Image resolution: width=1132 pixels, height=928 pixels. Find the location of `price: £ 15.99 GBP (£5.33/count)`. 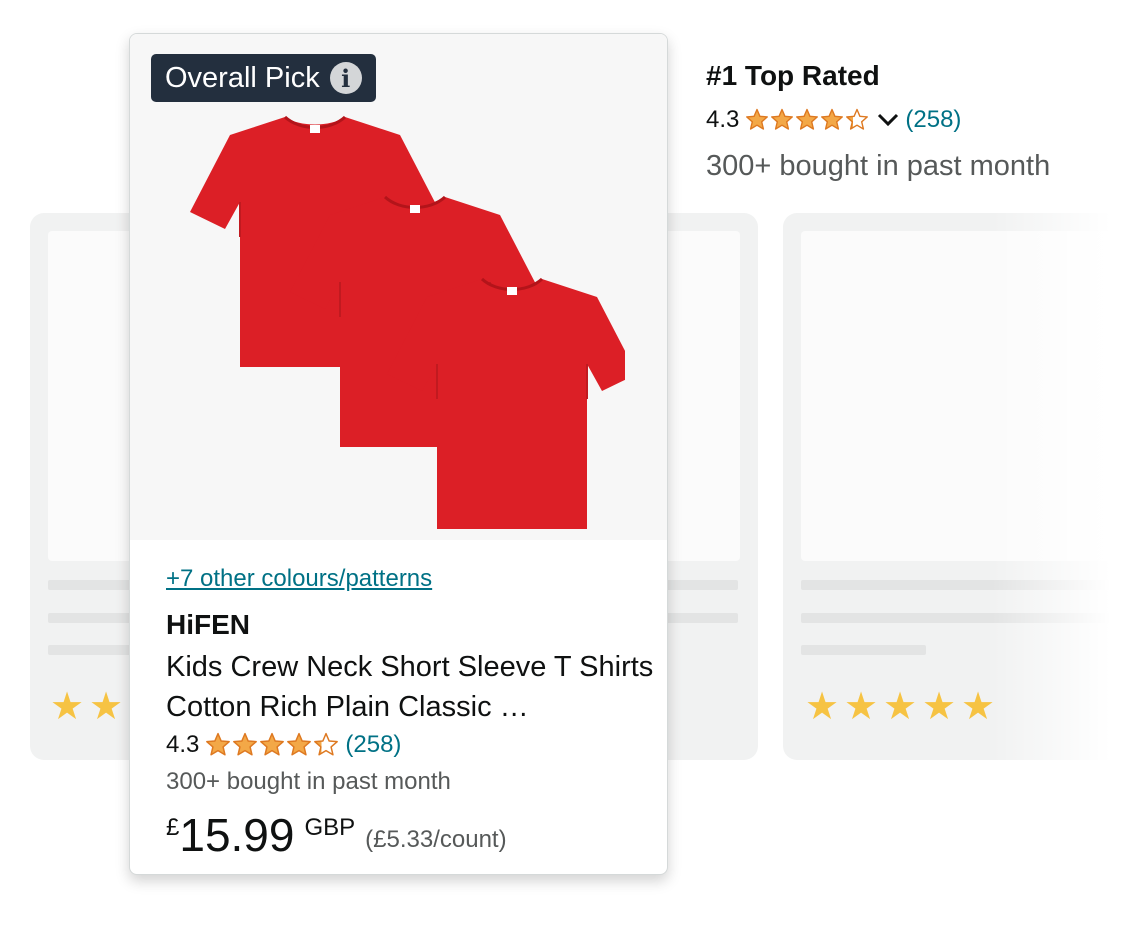

price: £ 15.99 GBP (£5.33/count) is located at coordinates (336, 835).